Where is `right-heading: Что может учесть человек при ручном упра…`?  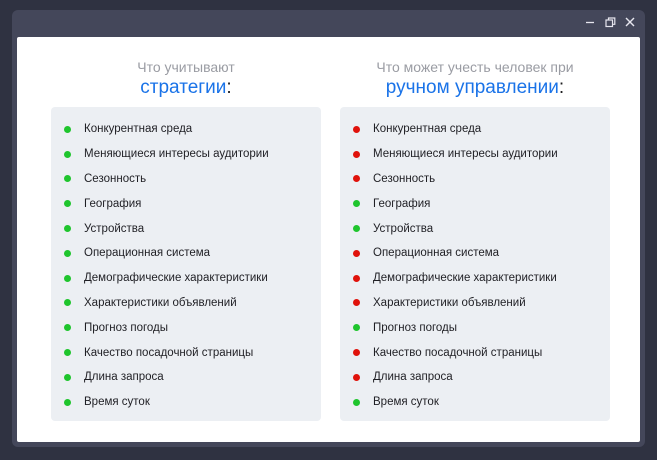 right-heading: Что может учесть человек при ручном упра… is located at coordinates (475, 79).